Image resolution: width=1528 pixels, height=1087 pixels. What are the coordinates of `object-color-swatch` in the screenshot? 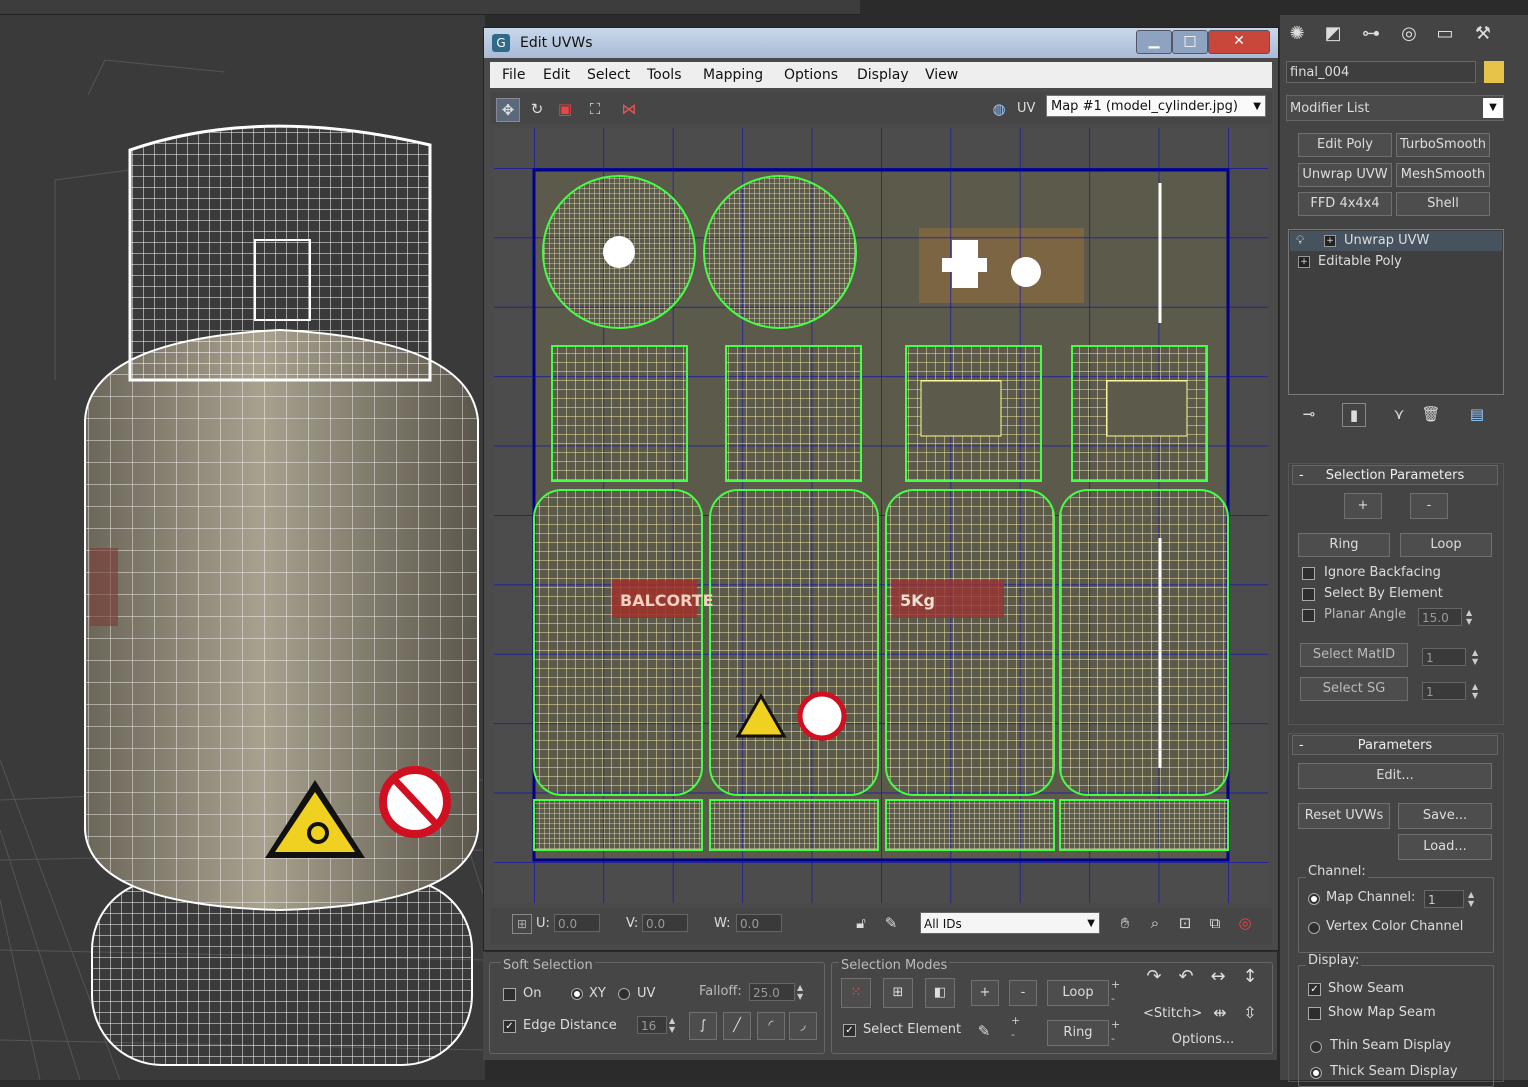 It's located at (1494, 72).